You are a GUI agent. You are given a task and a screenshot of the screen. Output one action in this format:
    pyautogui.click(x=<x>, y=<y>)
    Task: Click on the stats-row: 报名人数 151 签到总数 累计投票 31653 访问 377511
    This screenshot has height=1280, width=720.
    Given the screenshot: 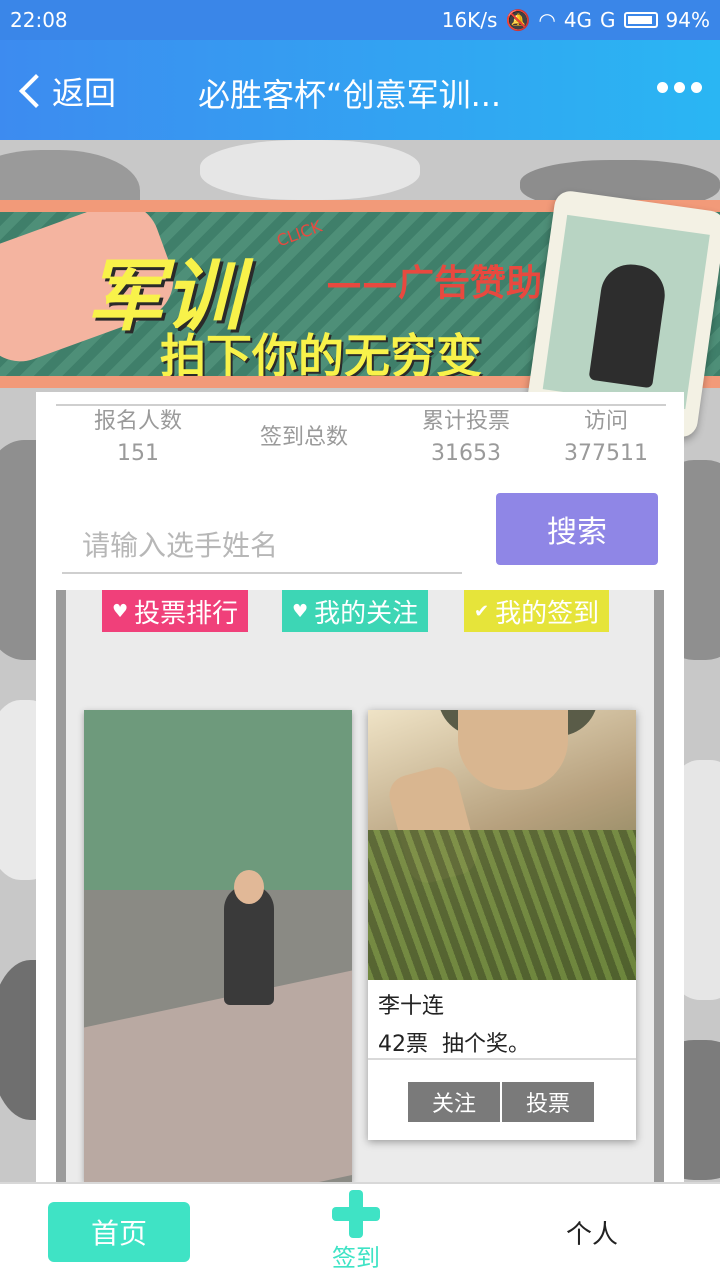 What is the action you would take?
    pyautogui.click(x=360, y=441)
    